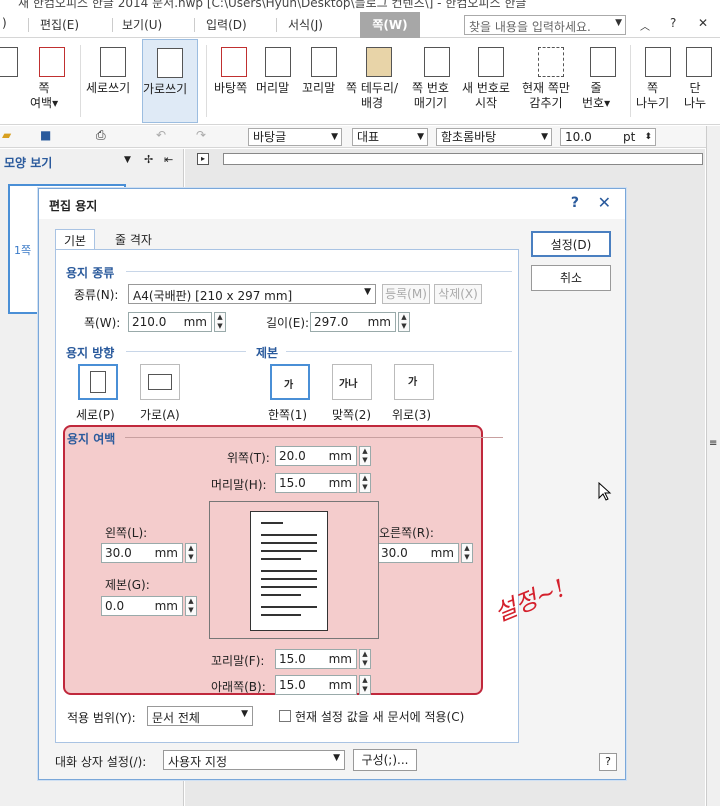 This screenshot has height=806, width=720. What do you see at coordinates (412, 415) in the screenshot?
I see `top-label: 위로(3)` at bounding box center [412, 415].